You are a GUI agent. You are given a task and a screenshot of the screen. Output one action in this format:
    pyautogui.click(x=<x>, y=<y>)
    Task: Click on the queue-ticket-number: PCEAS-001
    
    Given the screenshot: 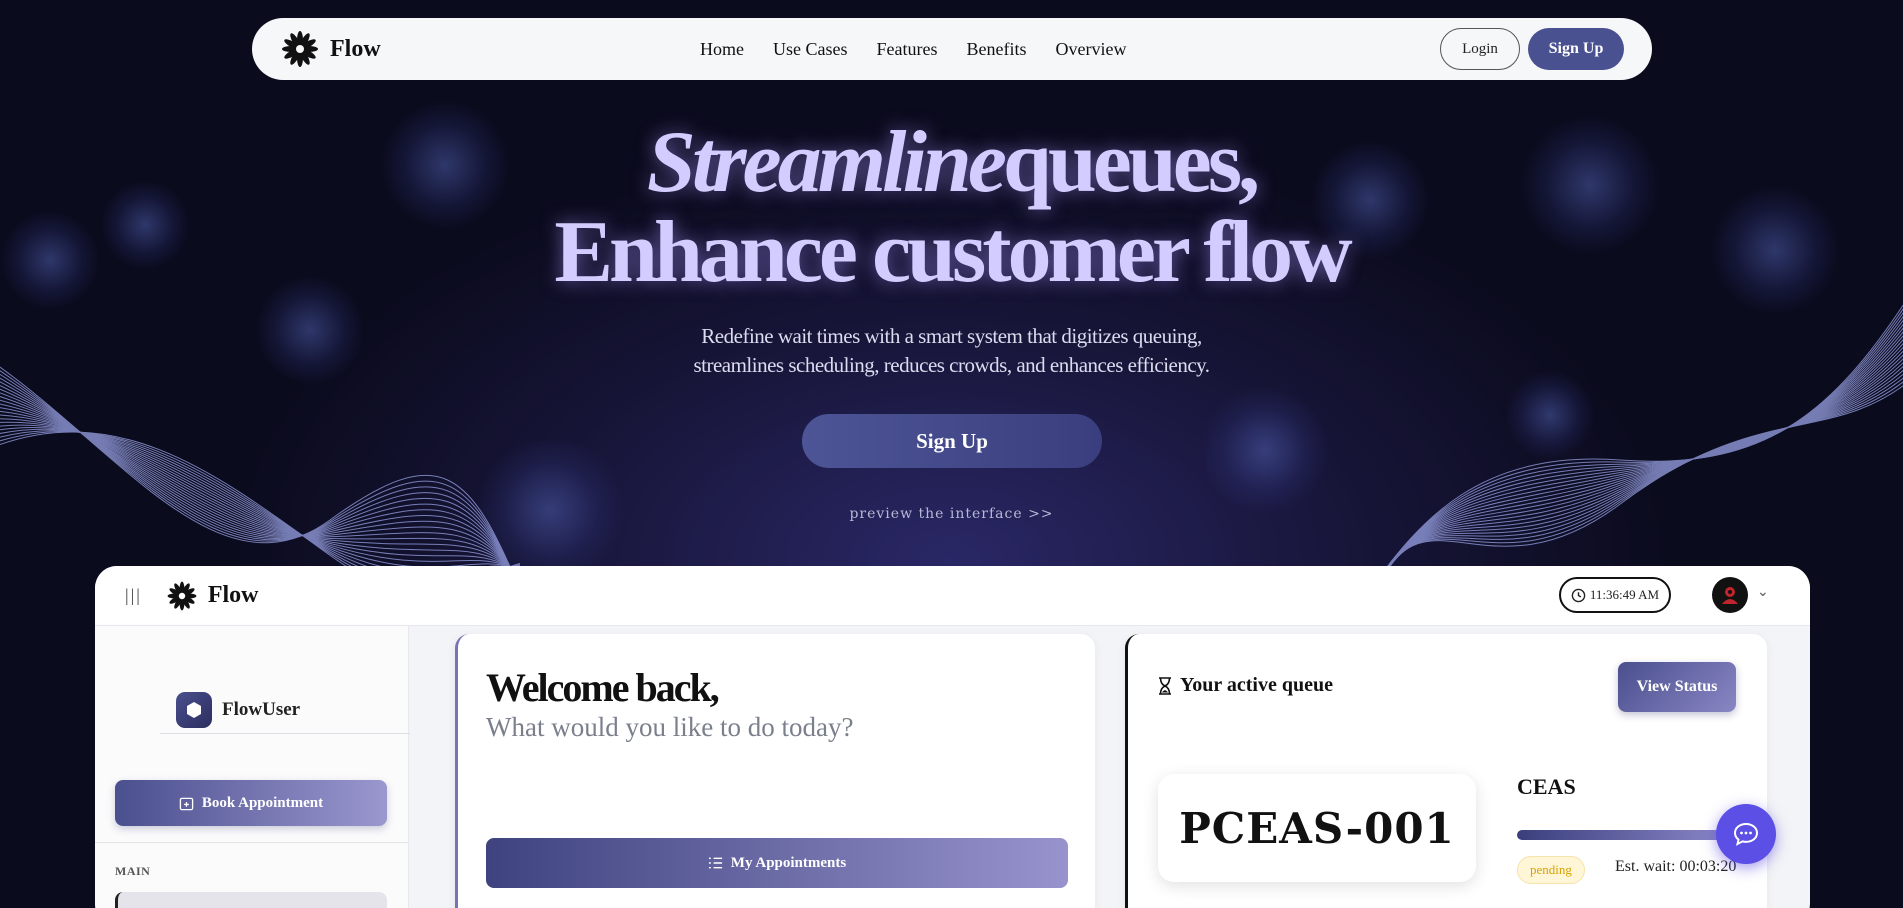 What is the action you would take?
    pyautogui.click(x=1317, y=828)
    